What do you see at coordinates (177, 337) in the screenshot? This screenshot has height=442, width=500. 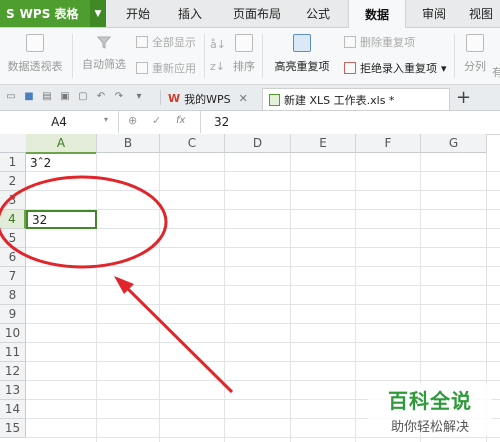 I see `annotation-arrow-line` at bounding box center [177, 337].